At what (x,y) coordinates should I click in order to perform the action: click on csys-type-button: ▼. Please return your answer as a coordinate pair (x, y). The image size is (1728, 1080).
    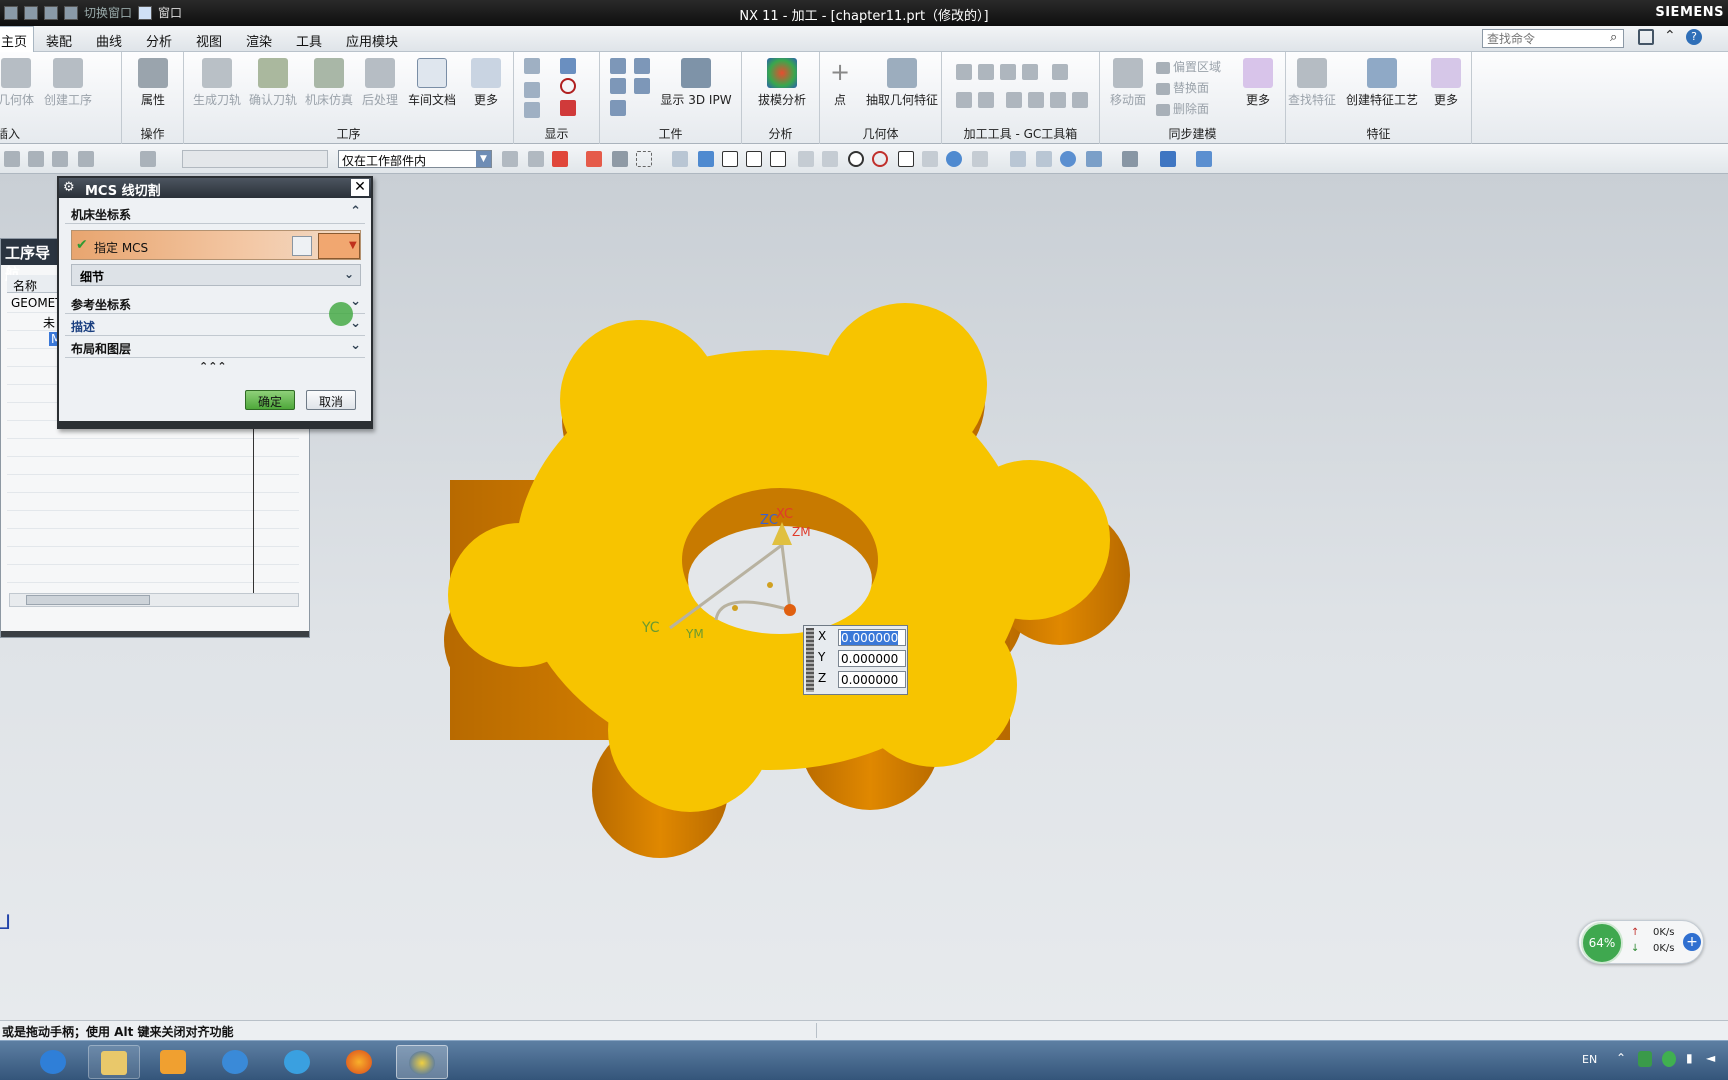
    Looking at the image, I should click on (339, 246).